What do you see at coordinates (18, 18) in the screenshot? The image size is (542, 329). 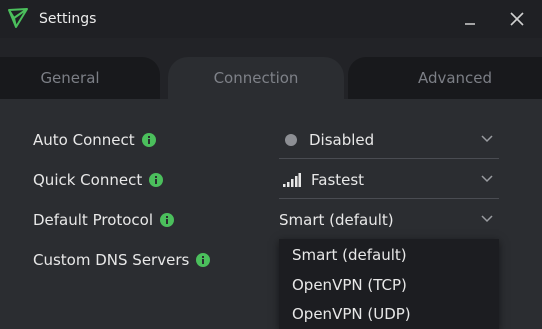 I see `app-logo-icon` at bounding box center [18, 18].